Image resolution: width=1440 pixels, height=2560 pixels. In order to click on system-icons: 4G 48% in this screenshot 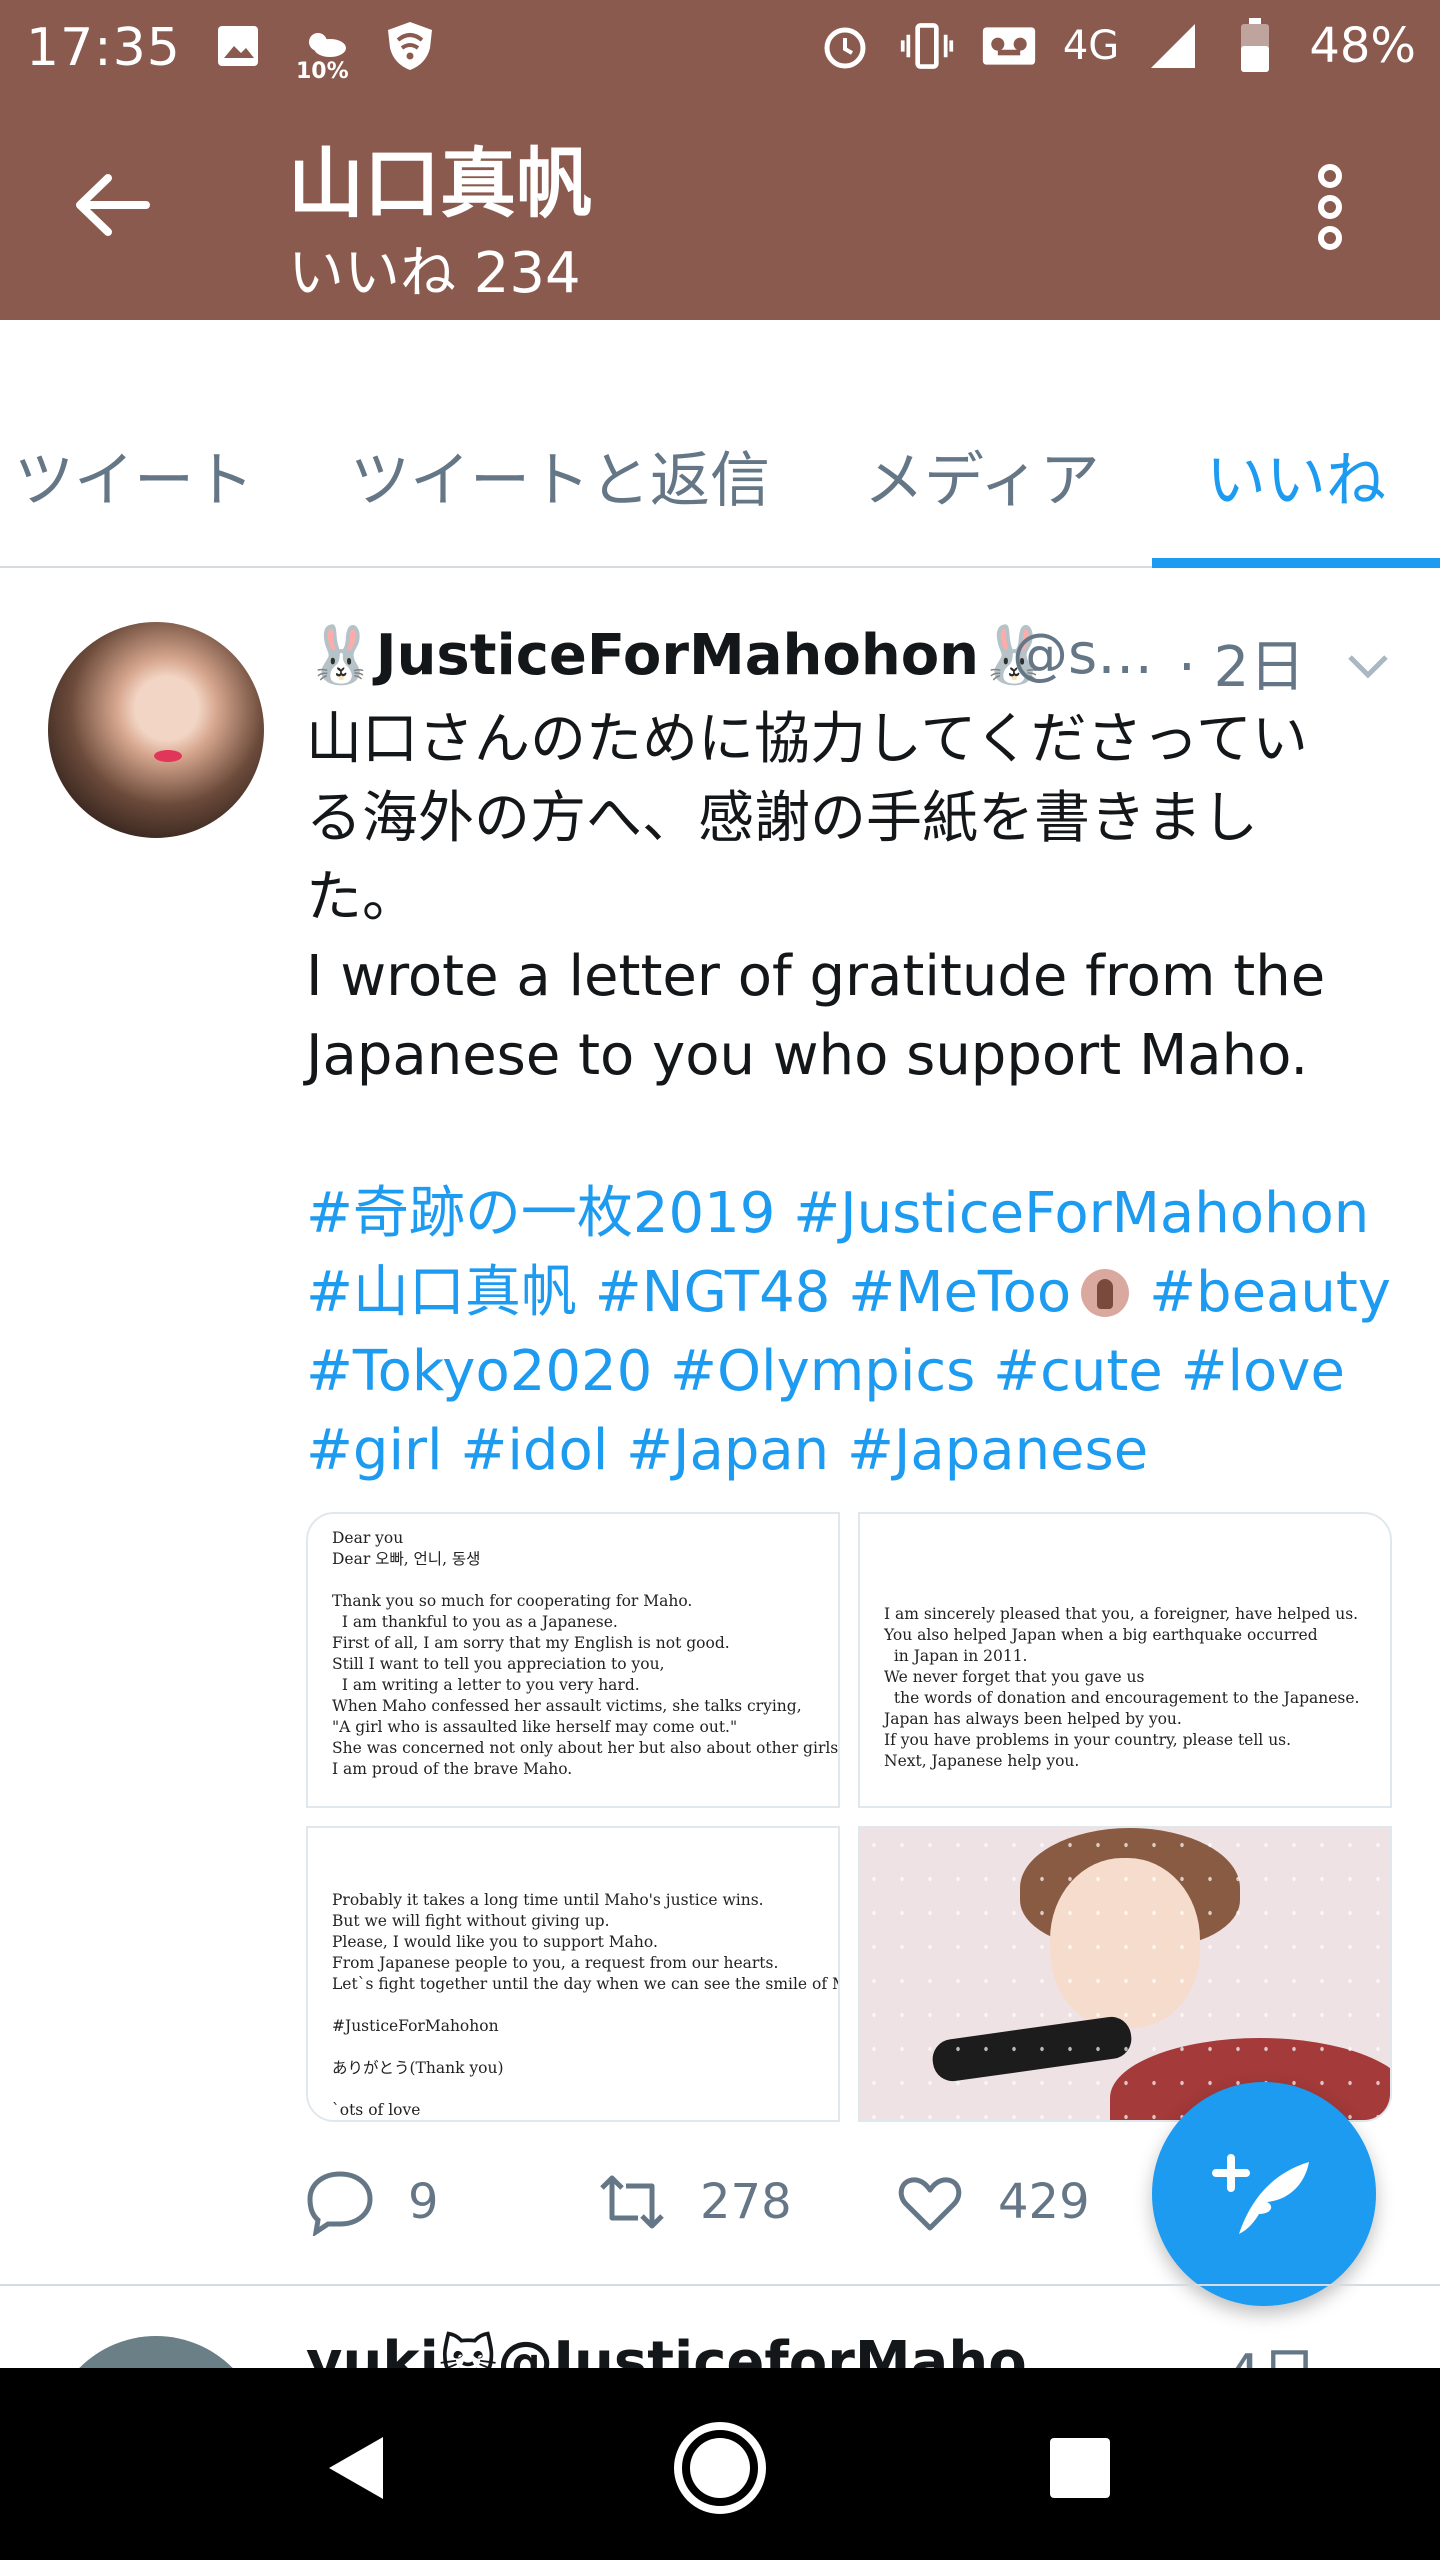, I will do `click(1116, 46)`.